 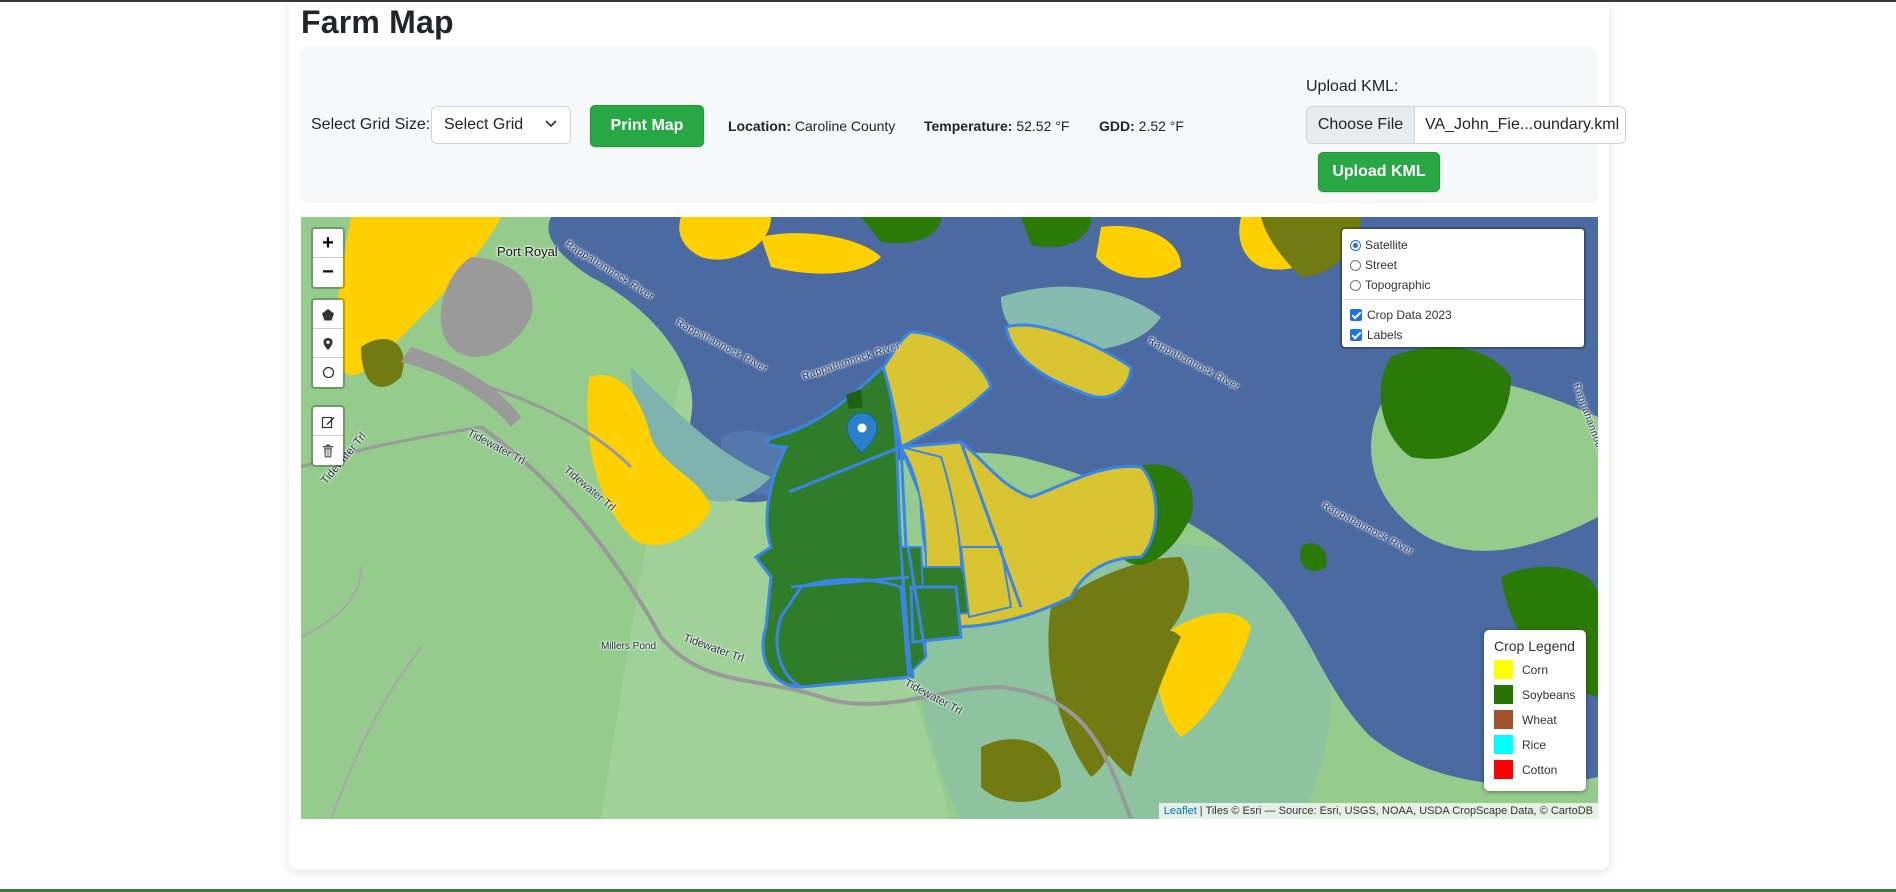 I want to click on legend-item-cotton: Cotton, so click(x=1535, y=769).